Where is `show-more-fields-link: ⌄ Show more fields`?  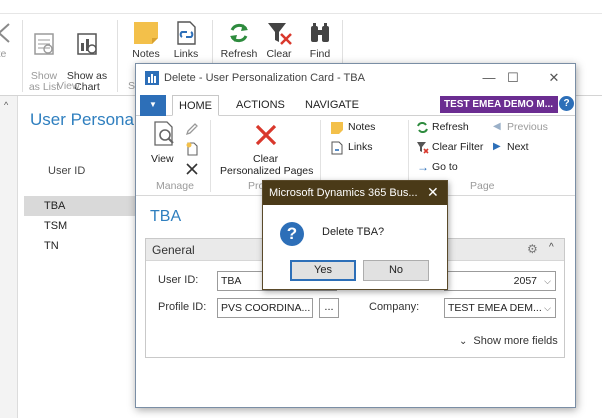
show-more-fields-link: ⌄ Show more fields is located at coordinates (508, 341).